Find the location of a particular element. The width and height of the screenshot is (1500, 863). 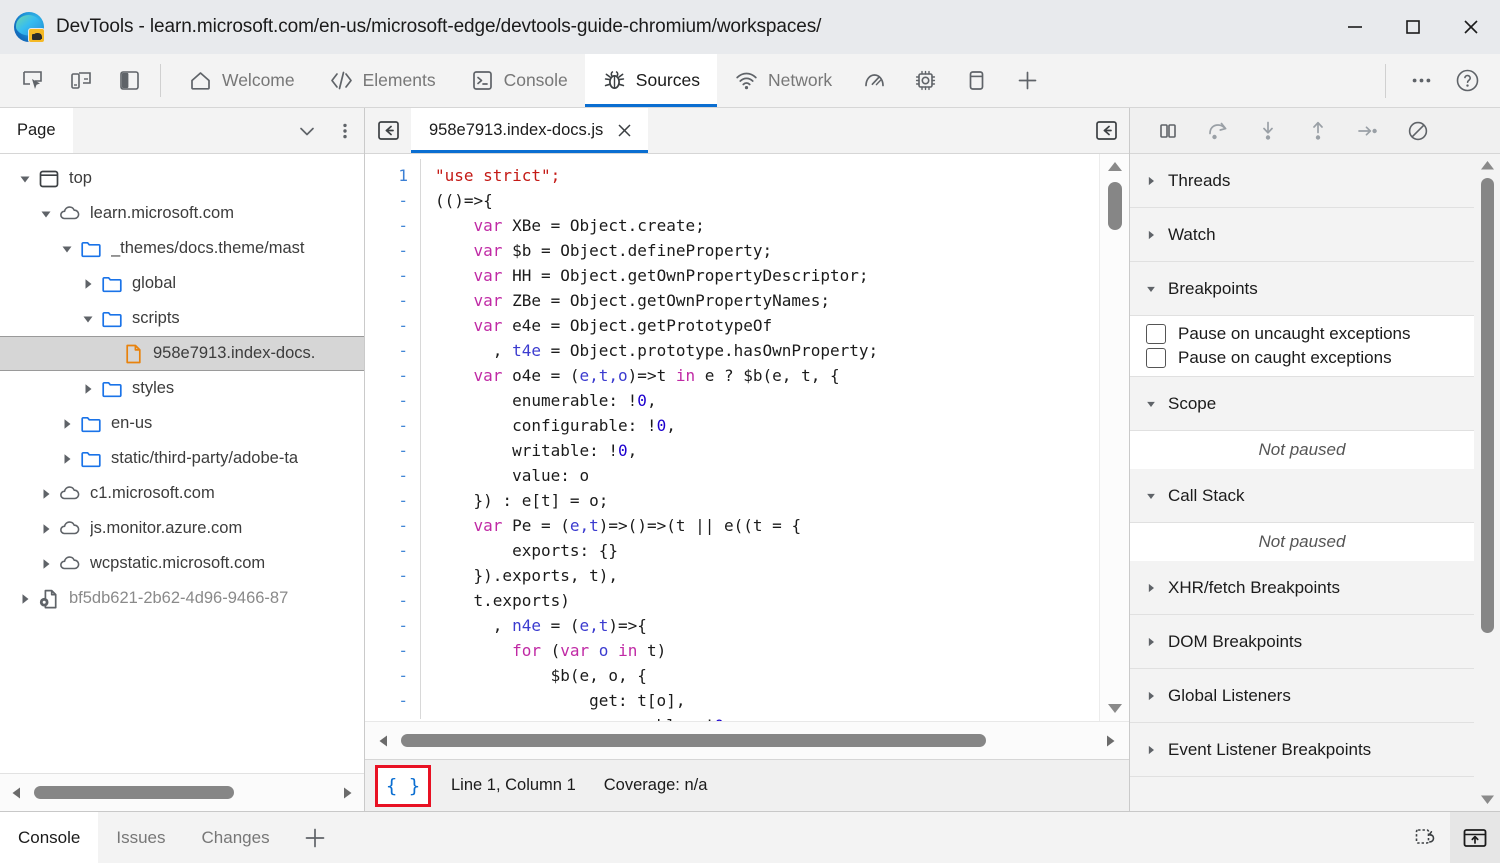

editor-scroll-thumb is located at coordinates (1114, 206).